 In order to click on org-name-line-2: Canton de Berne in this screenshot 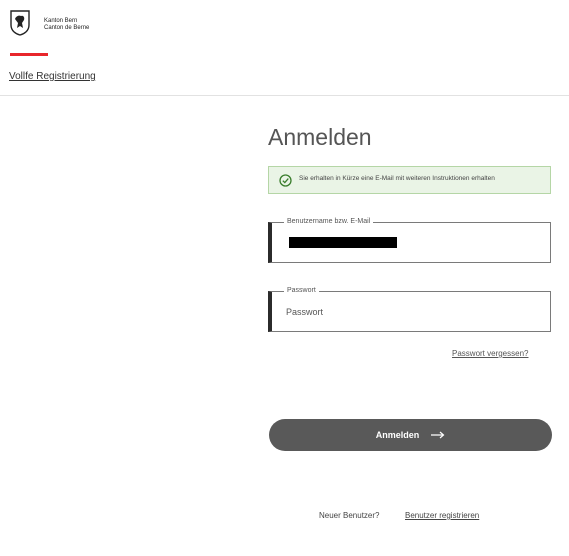, I will do `click(67, 28)`.